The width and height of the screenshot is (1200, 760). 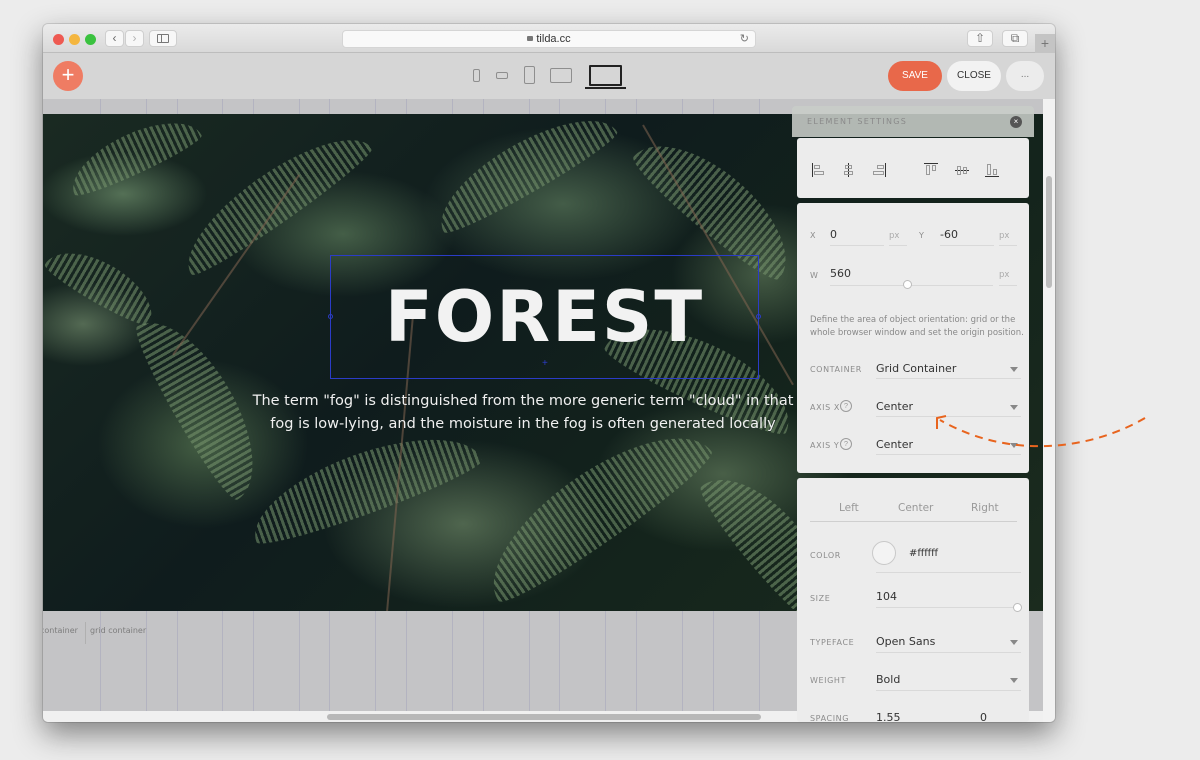 What do you see at coordinates (544, 717) in the screenshot?
I see `horizontal-scroll-thumb` at bounding box center [544, 717].